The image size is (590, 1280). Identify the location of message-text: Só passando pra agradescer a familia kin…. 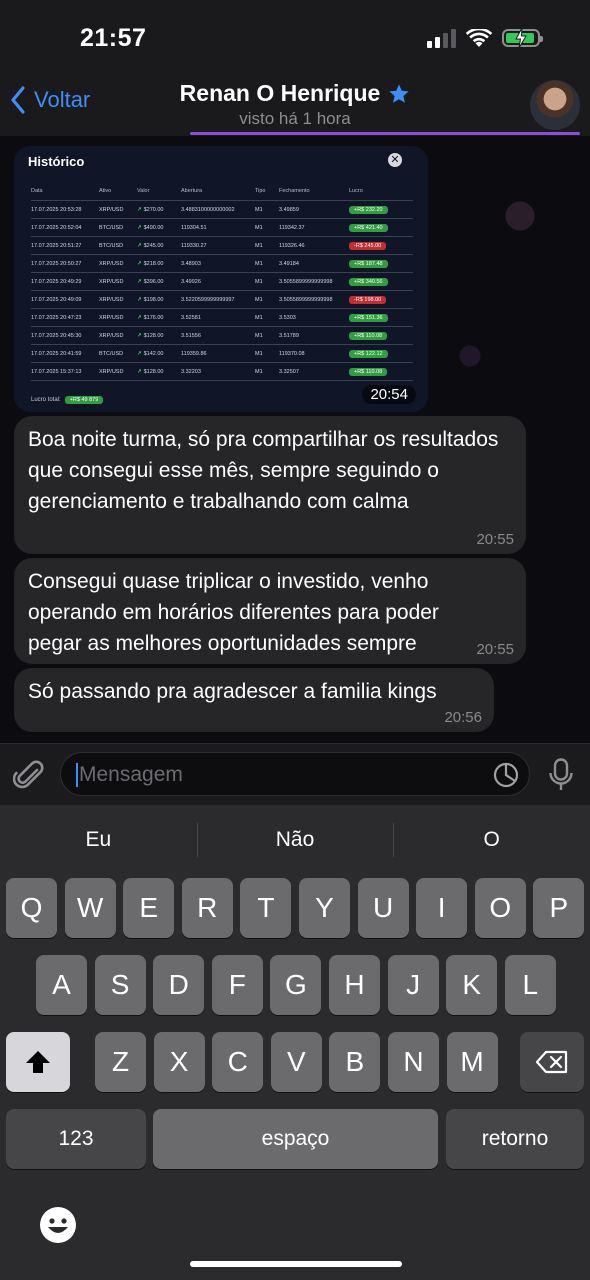
(232, 691).